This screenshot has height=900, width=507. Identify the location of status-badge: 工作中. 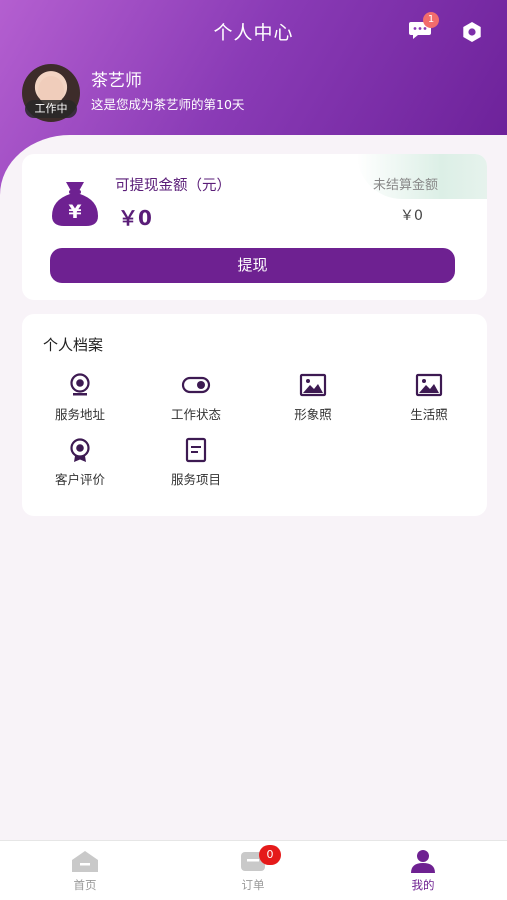
(51, 109).